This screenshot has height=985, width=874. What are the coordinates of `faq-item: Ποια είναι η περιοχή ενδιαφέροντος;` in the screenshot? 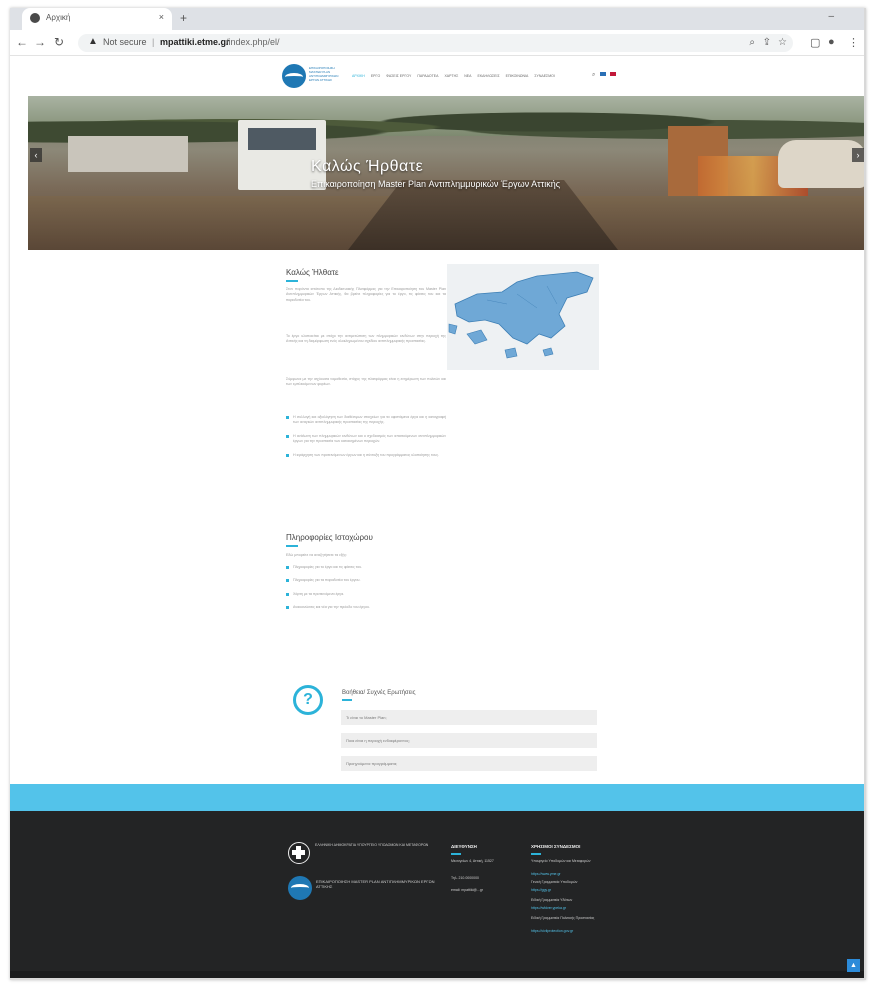 It's located at (469, 740).